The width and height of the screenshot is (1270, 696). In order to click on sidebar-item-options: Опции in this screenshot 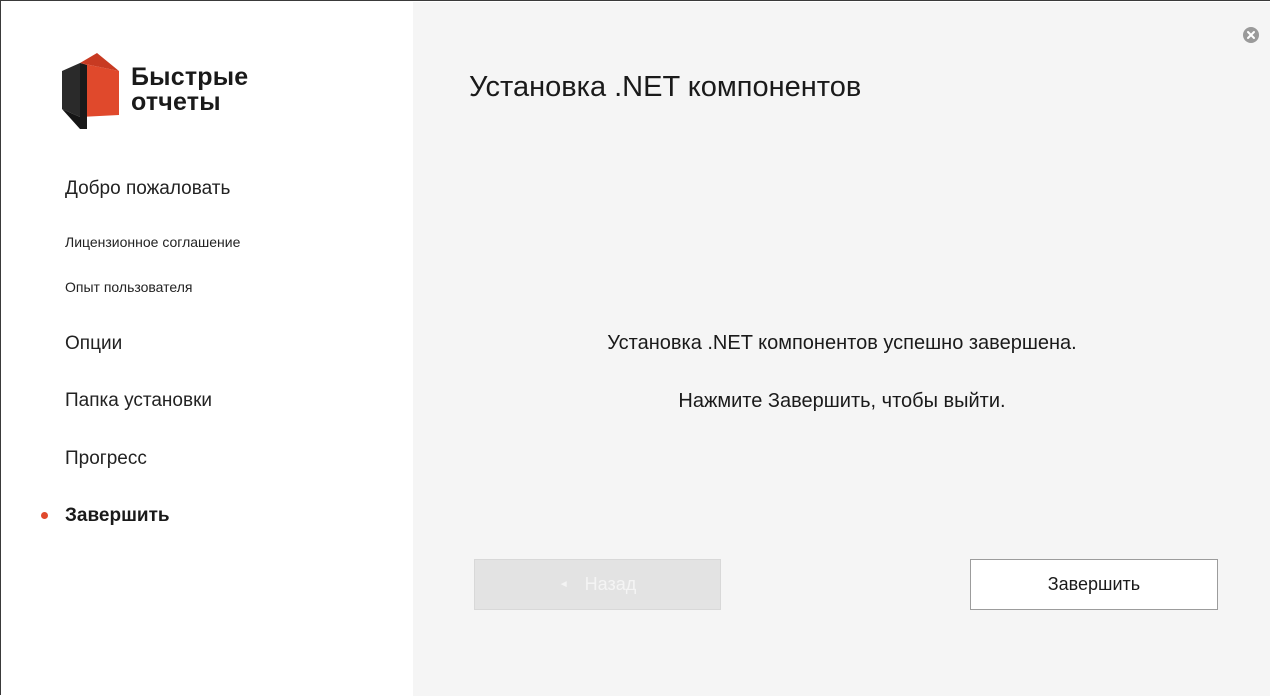, I will do `click(94, 343)`.